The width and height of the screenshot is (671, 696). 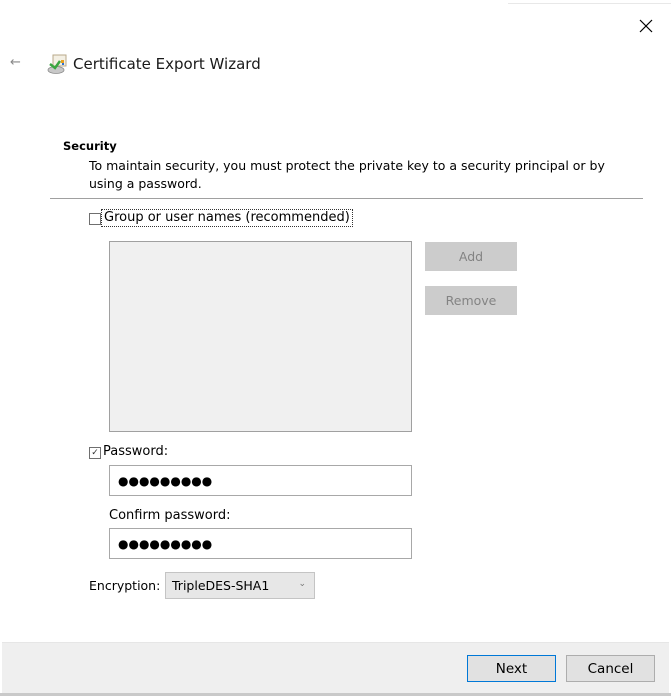 I want to click on encryption-value: TripleDES-SHA1, so click(x=221, y=585).